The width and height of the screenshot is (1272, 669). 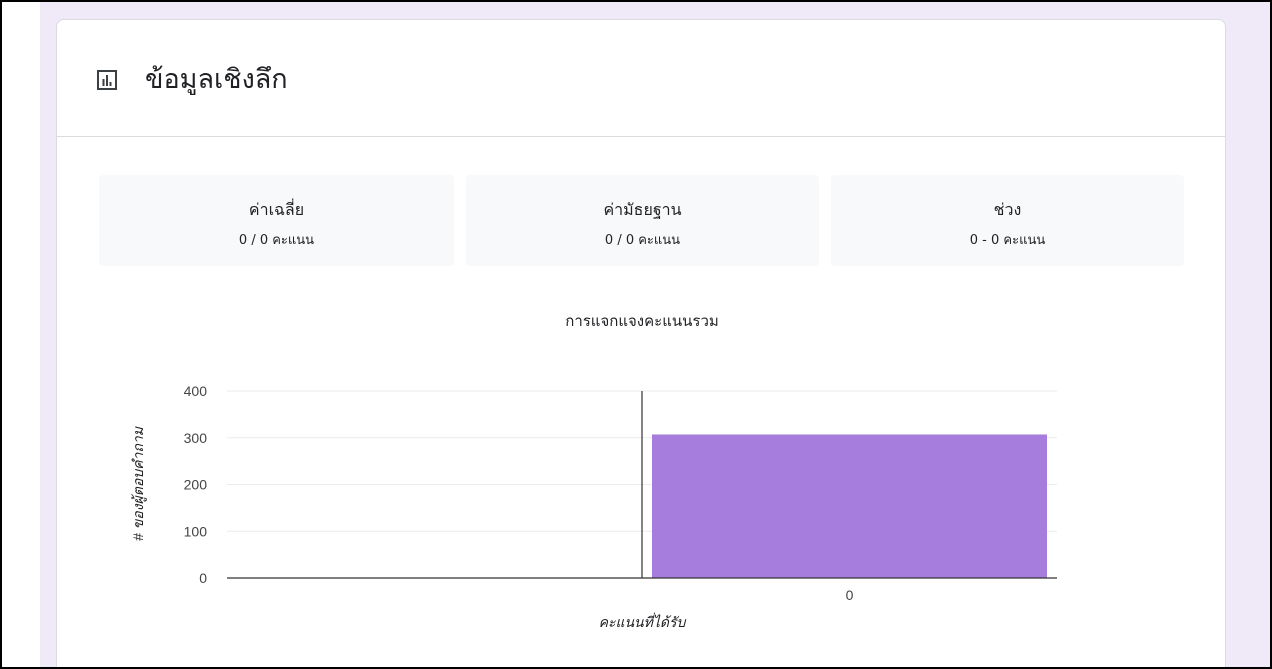 What do you see at coordinates (642, 321) in the screenshot?
I see `chart-title: การแจกแจงคะแนนรวม` at bounding box center [642, 321].